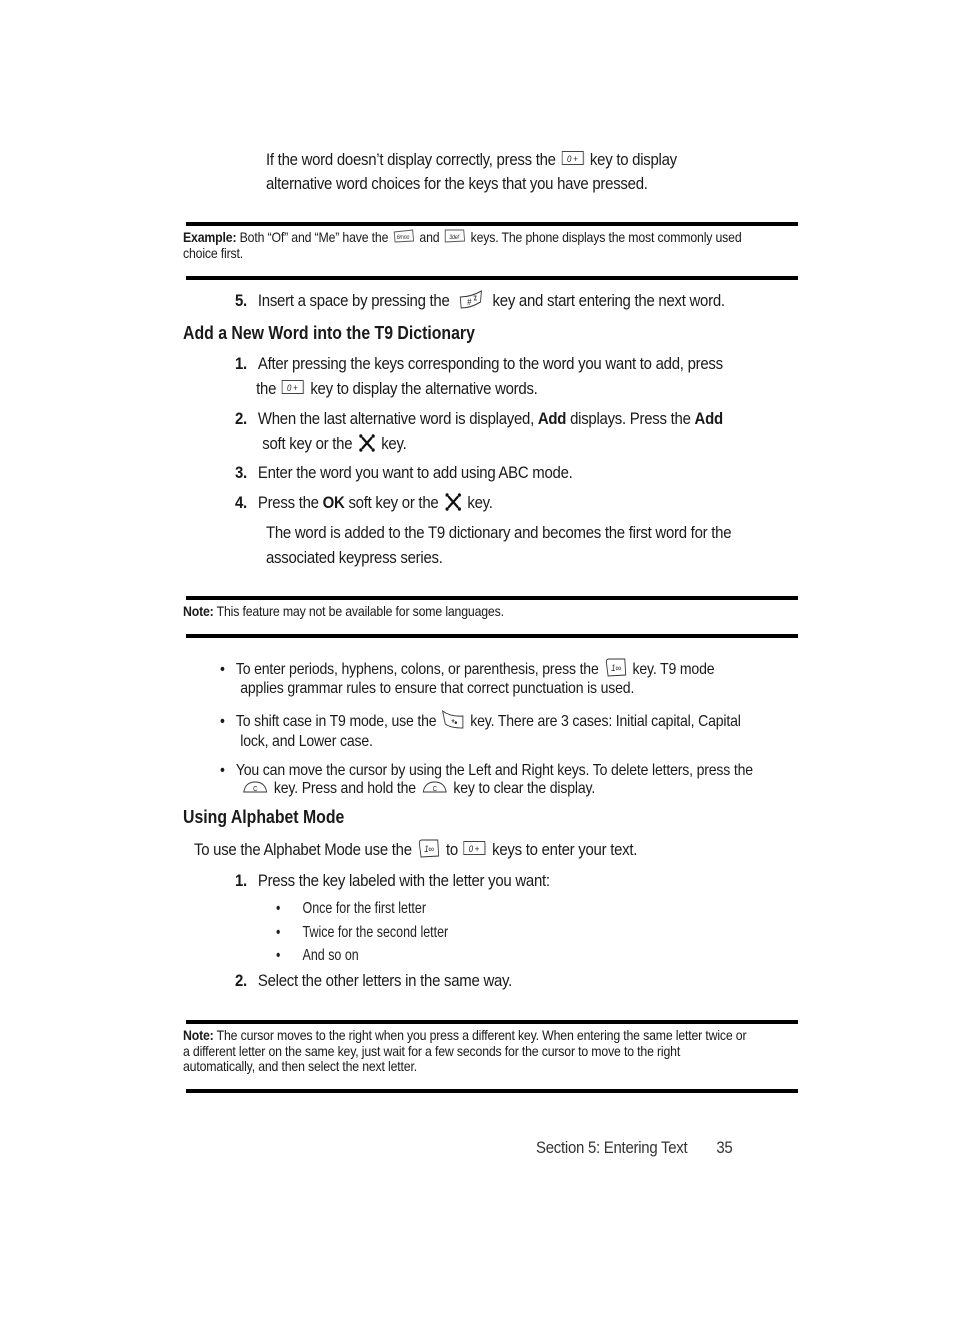  What do you see at coordinates (241, 980) in the screenshot?
I see `step-number: 2.` at bounding box center [241, 980].